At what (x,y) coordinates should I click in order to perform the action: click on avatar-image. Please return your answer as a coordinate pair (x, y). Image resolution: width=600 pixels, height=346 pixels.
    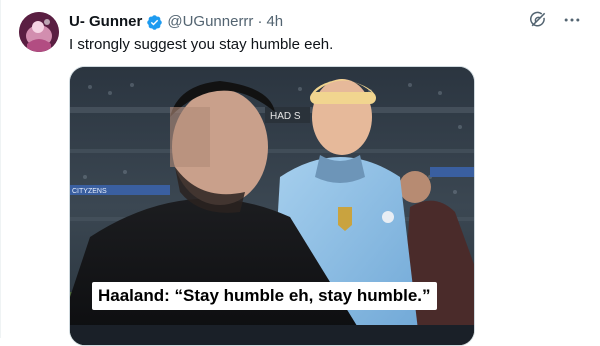
    Looking at the image, I should click on (39, 32).